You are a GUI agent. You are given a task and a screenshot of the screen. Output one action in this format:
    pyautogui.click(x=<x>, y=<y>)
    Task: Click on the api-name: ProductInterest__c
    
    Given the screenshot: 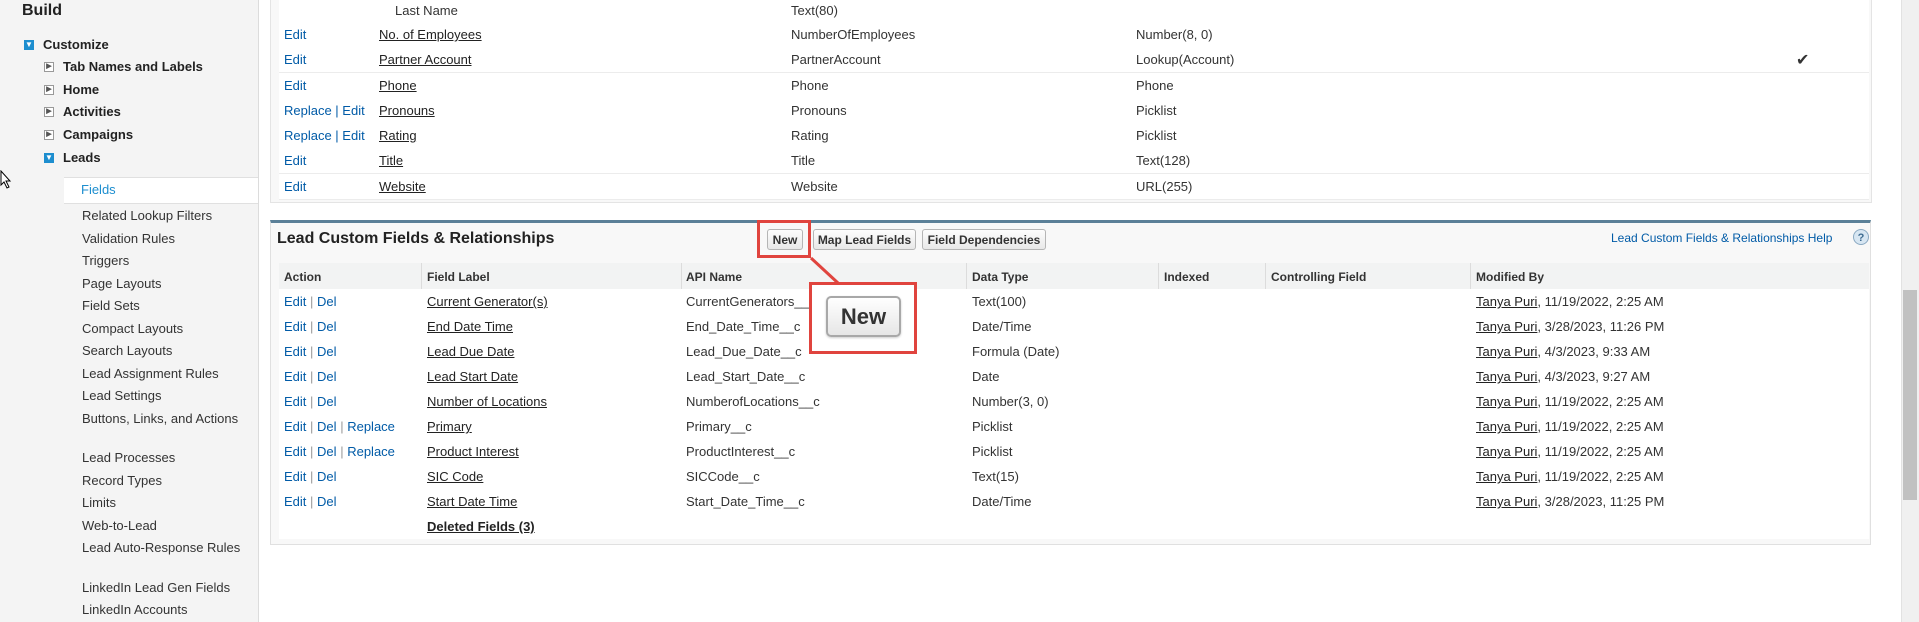 What is the action you would take?
    pyautogui.click(x=741, y=451)
    